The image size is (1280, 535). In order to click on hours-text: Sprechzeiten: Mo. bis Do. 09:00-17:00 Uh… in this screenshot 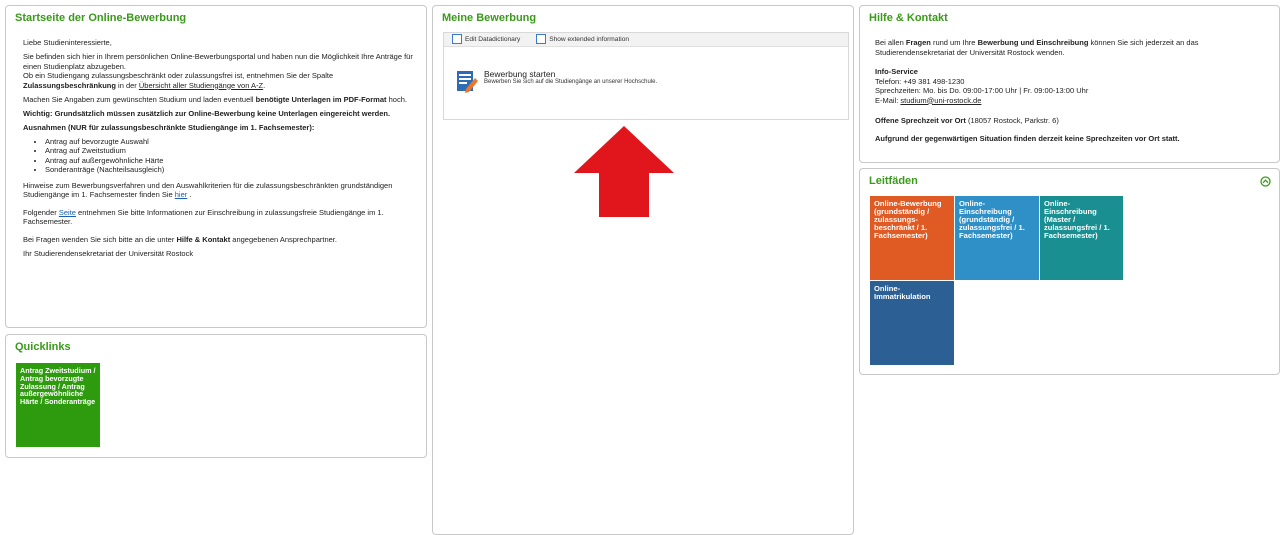, I will do `click(982, 90)`.